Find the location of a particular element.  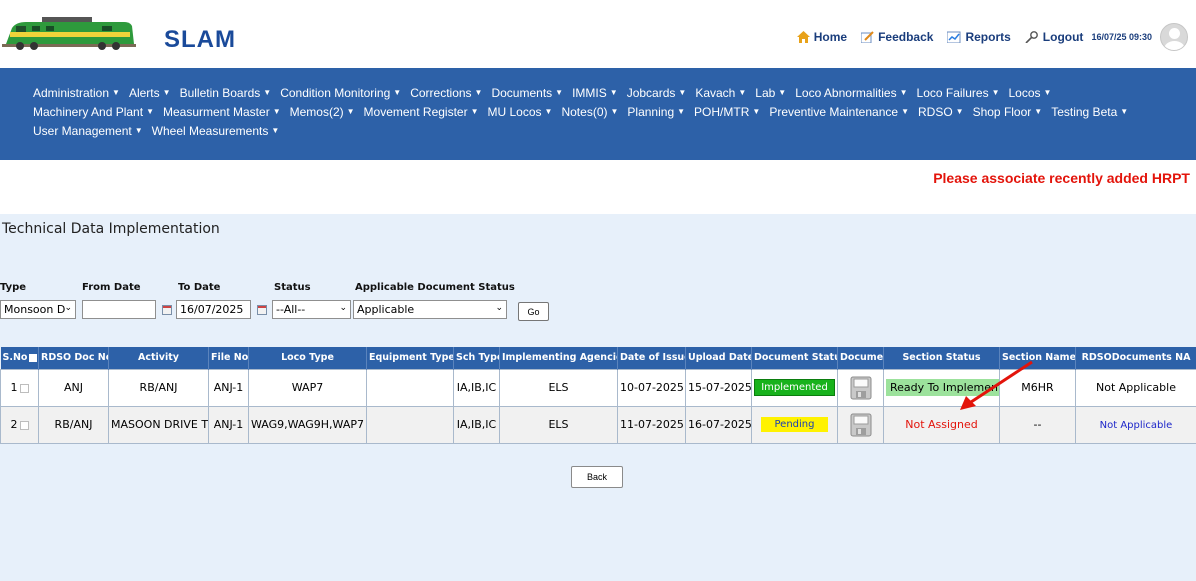

nav-movement-register: Movement Register ▼ is located at coordinates (421, 112).